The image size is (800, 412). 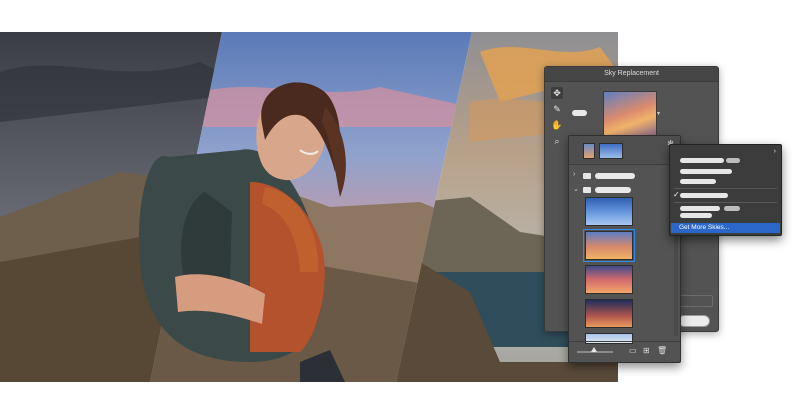 I want to click on sky-group-collapsed: ›, so click(x=624, y=176).